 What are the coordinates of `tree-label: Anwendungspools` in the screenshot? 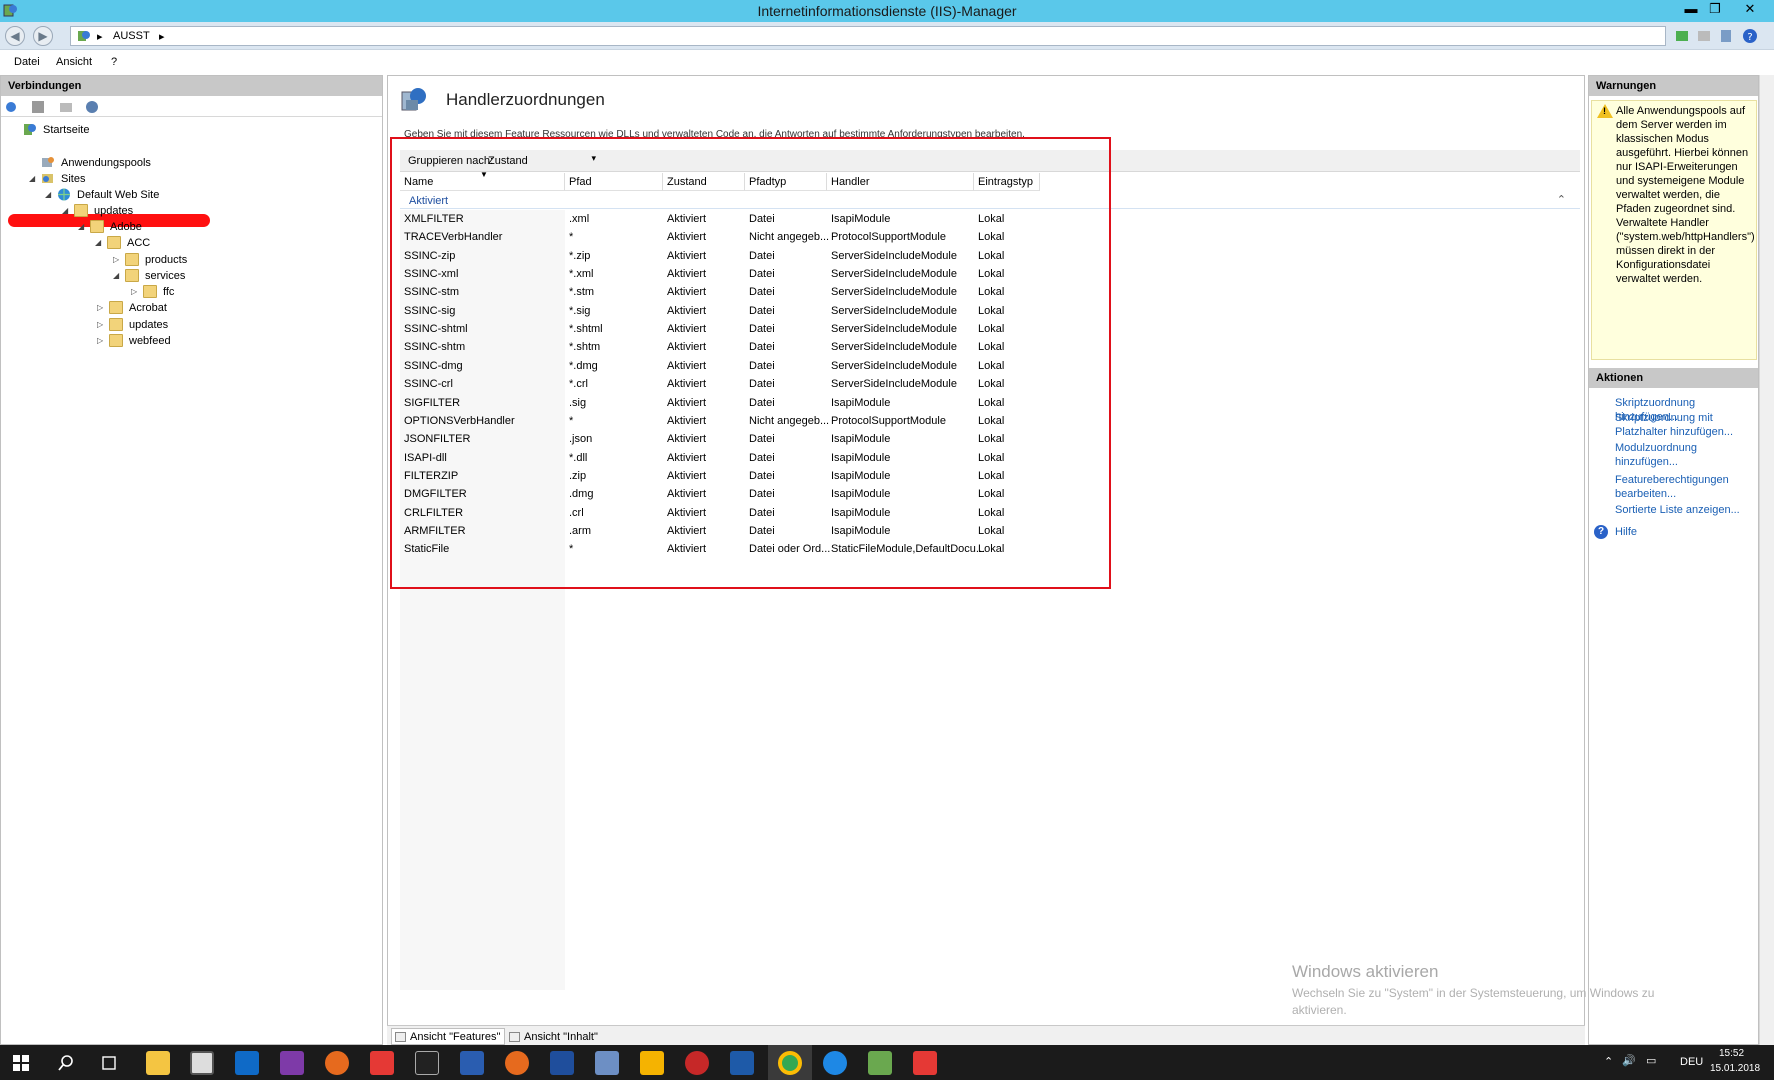 It's located at (106, 163).